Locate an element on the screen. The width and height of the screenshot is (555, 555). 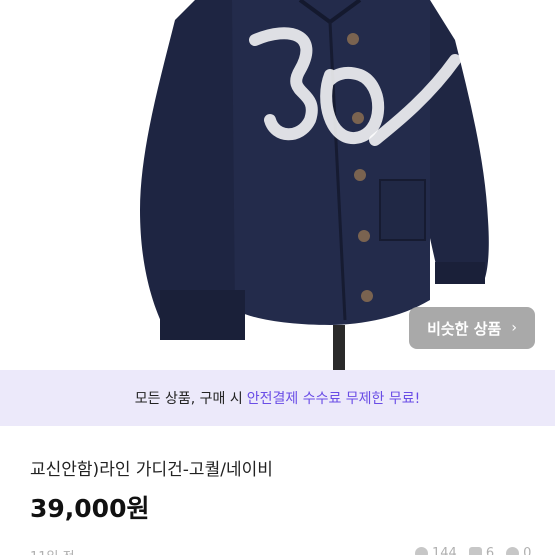
similar-products-button: 비슷한 상품 › is located at coordinates (472, 328).